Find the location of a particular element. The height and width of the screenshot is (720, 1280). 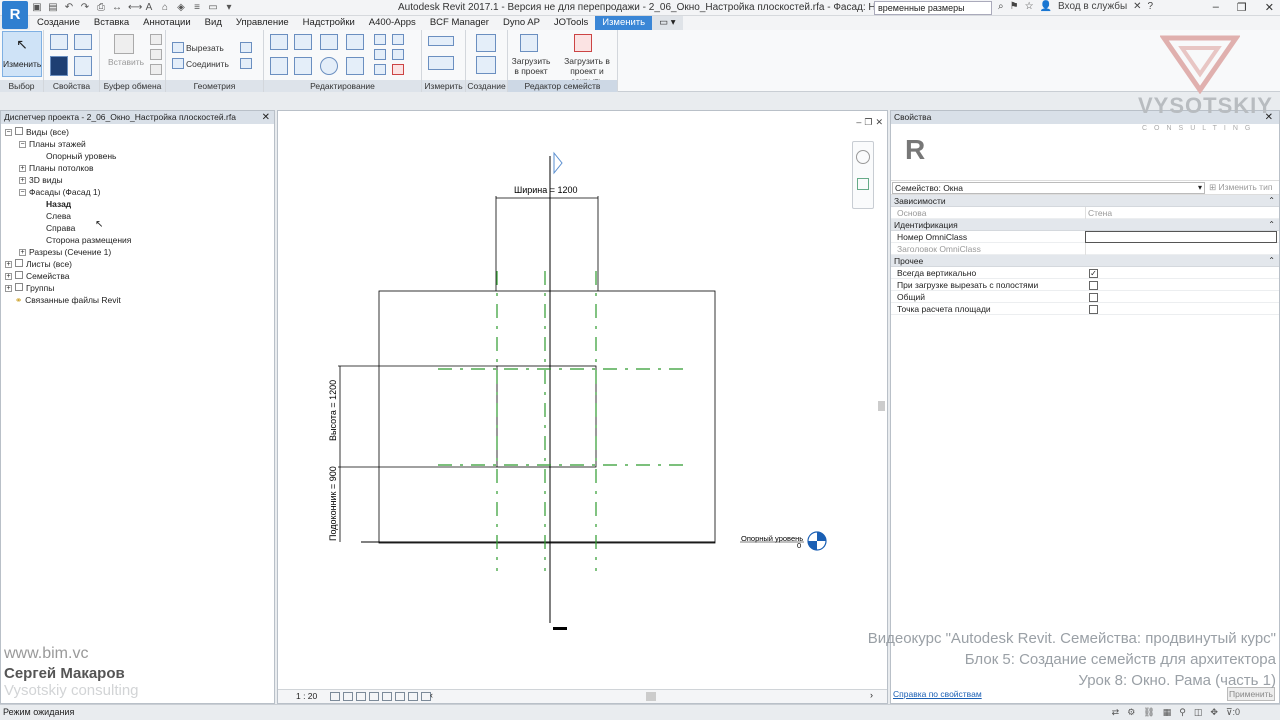

trim-icon is located at coordinates (355, 66).